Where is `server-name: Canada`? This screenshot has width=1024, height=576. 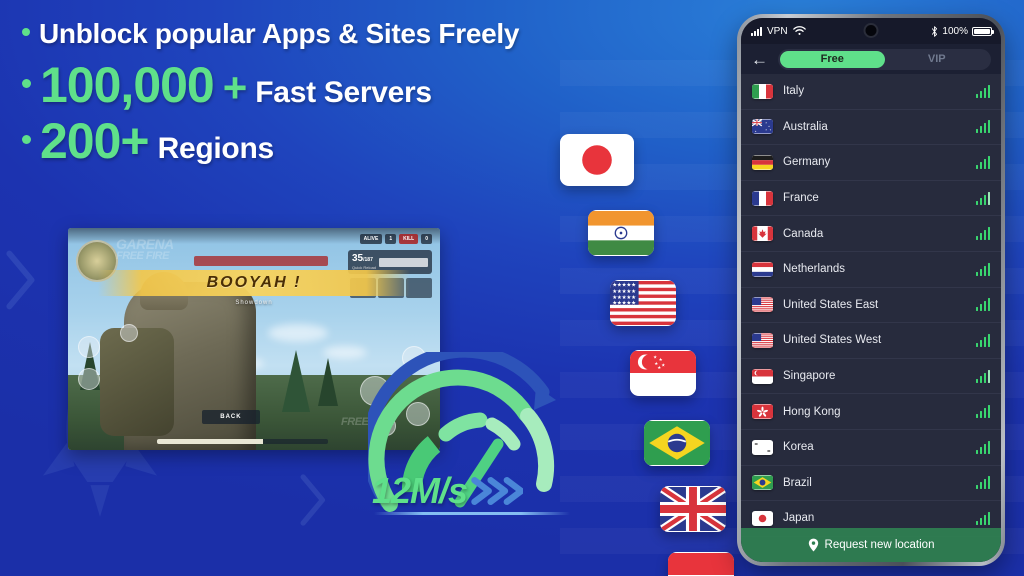 server-name: Canada is located at coordinates (803, 233).